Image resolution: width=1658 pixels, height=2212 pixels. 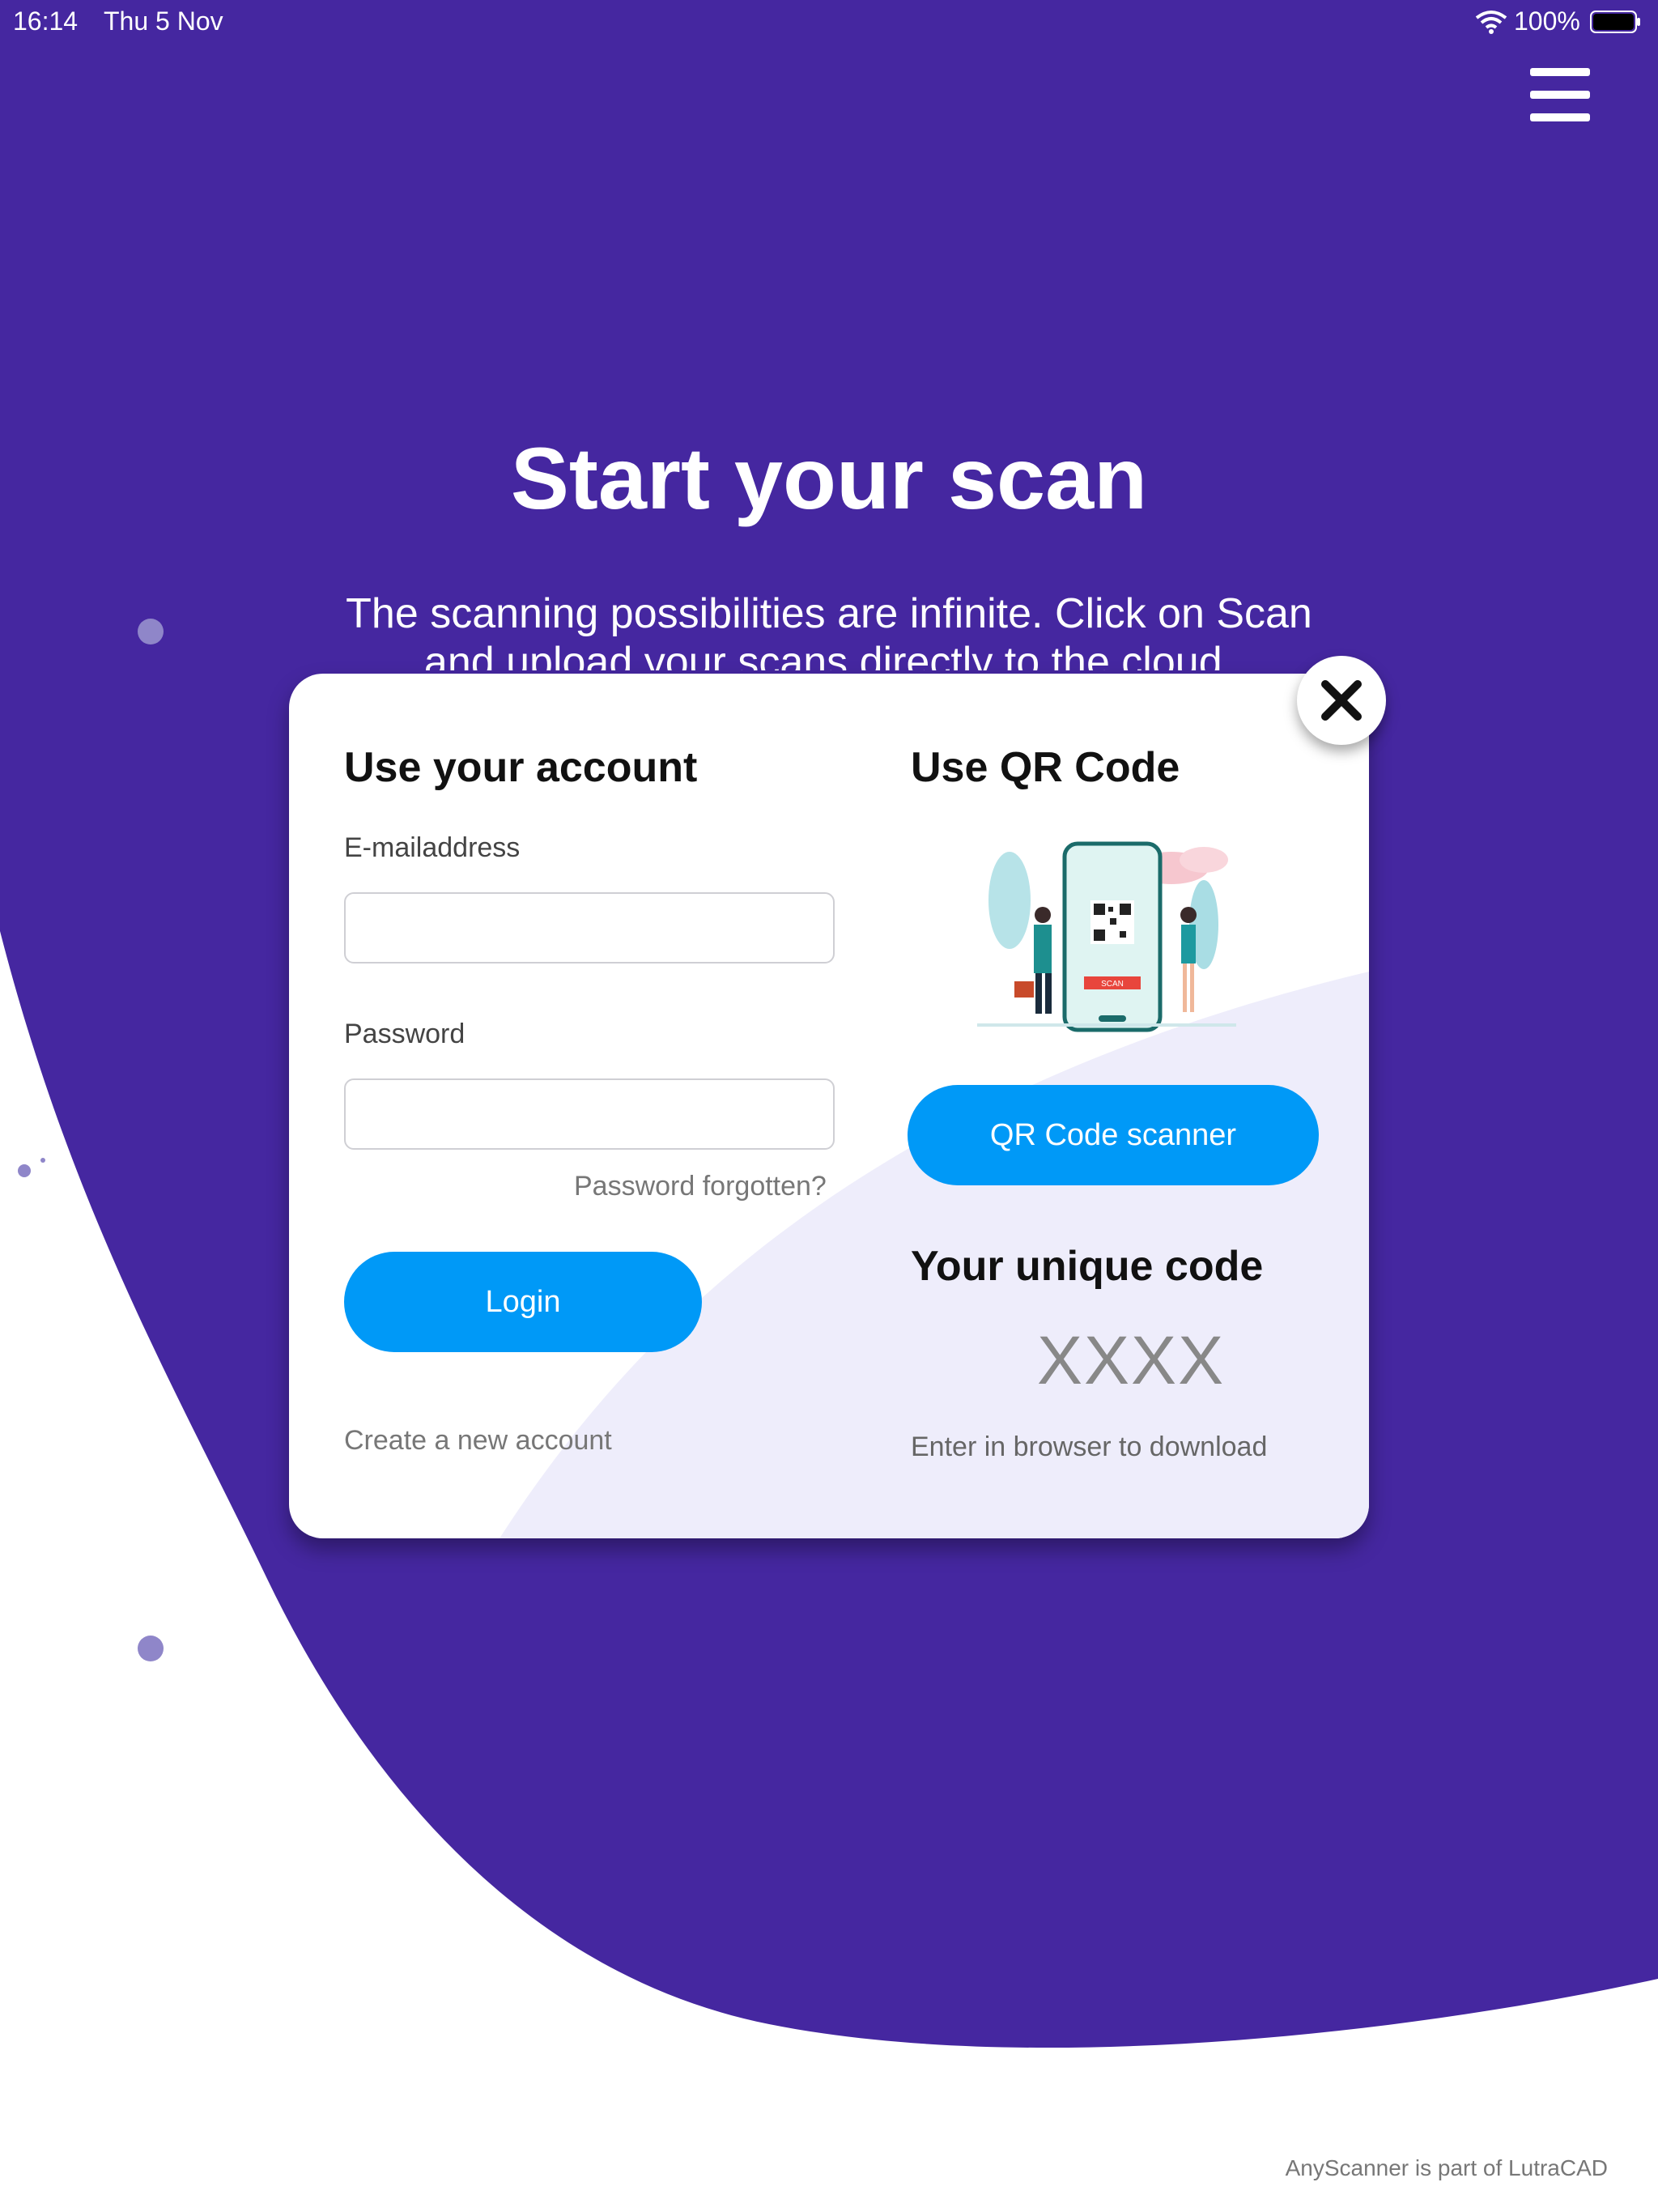 What do you see at coordinates (405, 1034) in the screenshot?
I see `password-label: Password` at bounding box center [405, 1034].